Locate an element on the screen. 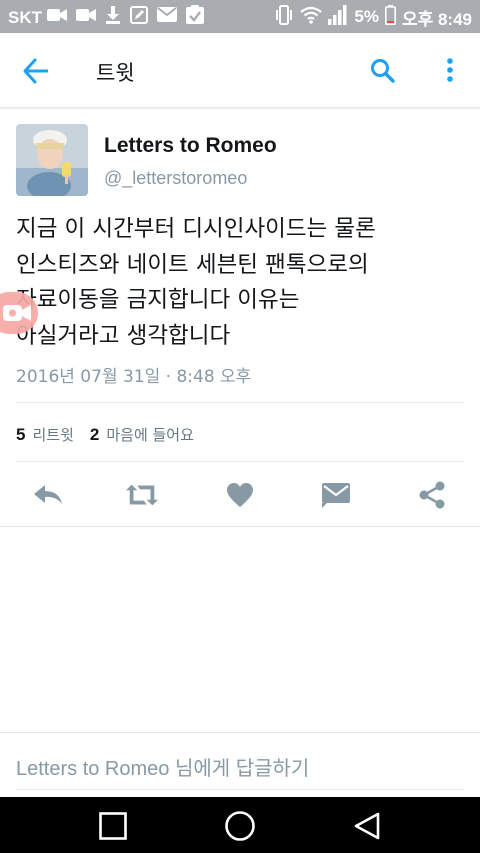 The image size is (480, 853). app-bar: 트윗 is located at coordinates (240, 70).